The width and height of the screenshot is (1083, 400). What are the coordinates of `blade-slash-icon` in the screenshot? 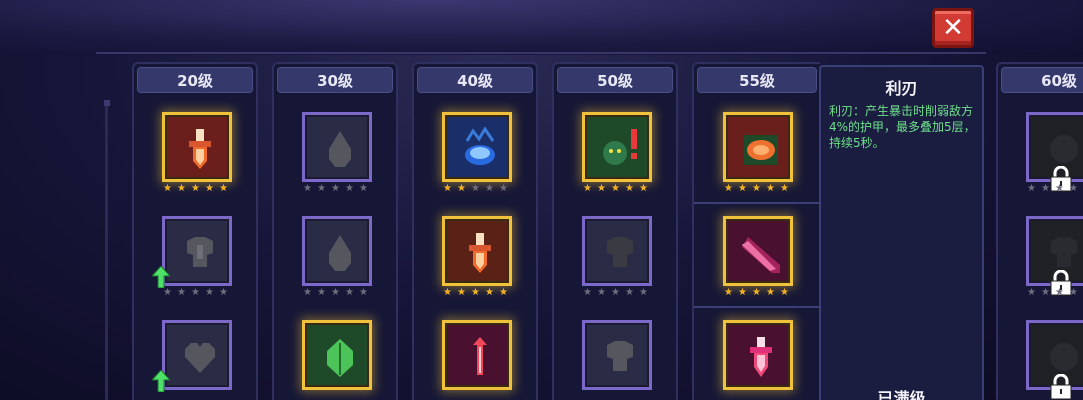 It's located at (761, 255).